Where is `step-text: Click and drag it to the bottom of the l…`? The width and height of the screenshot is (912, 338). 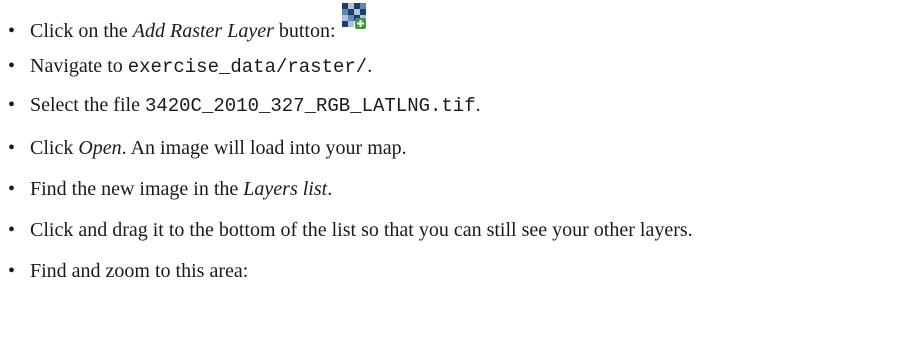
step-text: Click and drag it to the bottom of the l… is located at coordinates (361, 230).